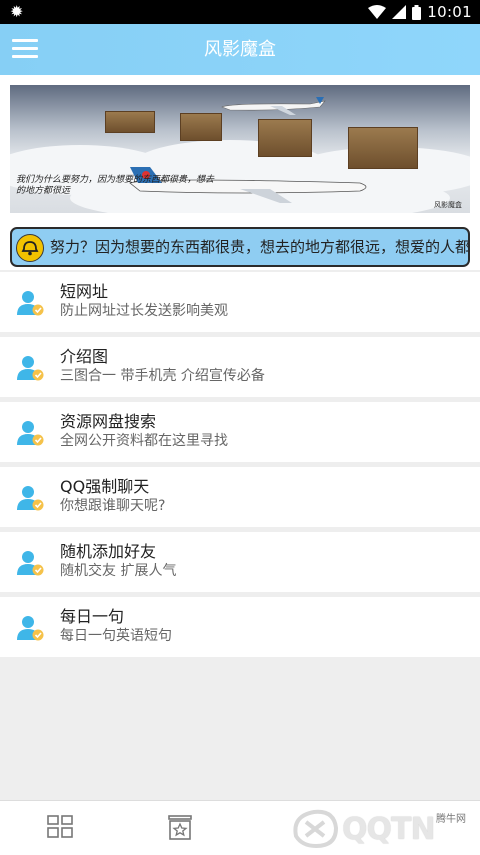  Describe the element at coordinates (180, 827) in the screenshot. I see `favorites-icon` at that location.